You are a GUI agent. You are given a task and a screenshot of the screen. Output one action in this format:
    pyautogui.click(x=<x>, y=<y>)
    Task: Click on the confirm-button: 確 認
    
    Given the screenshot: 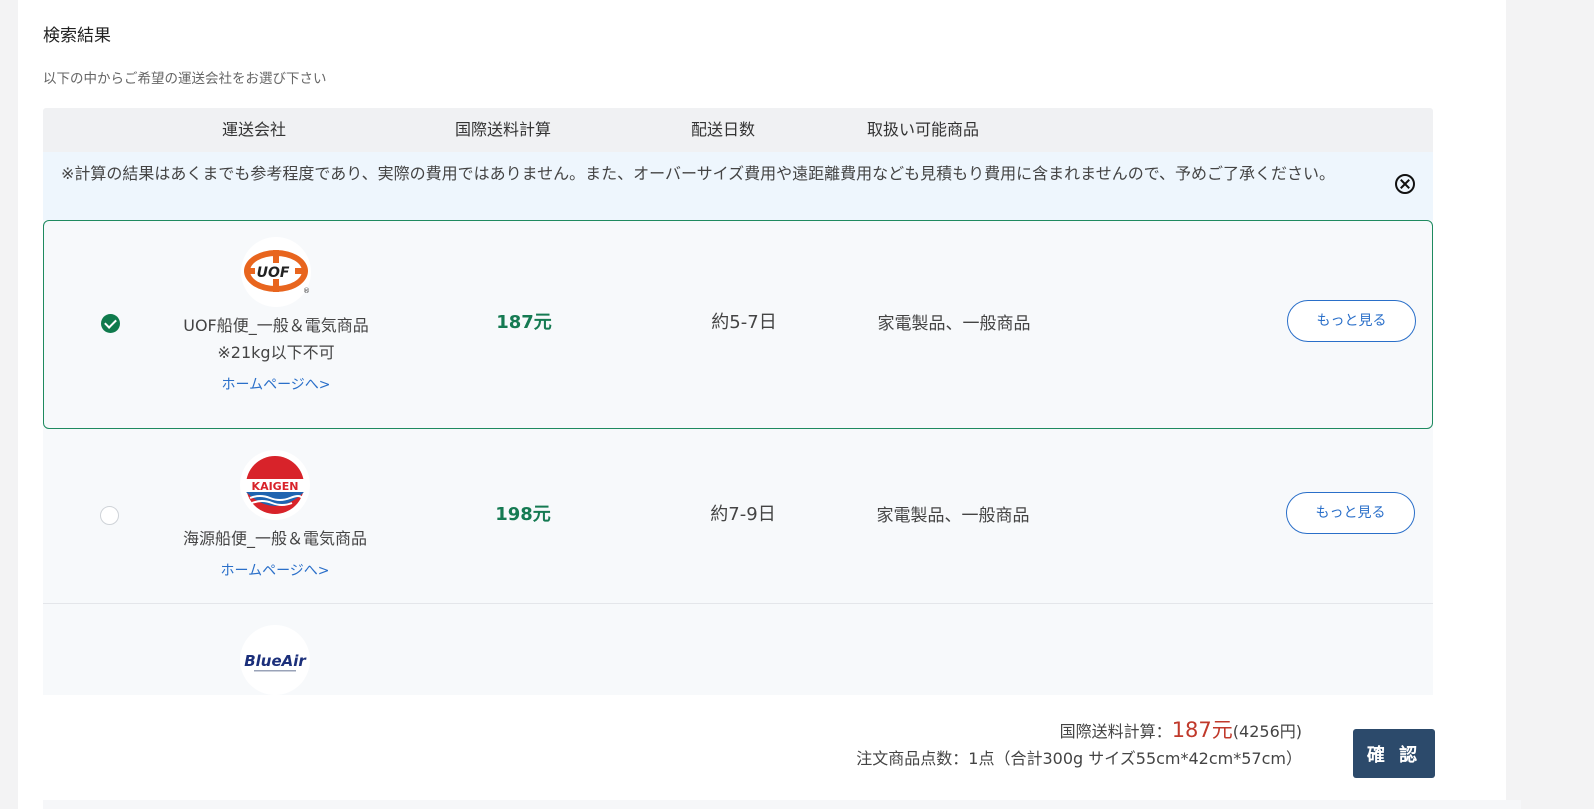 What is the action you would take?
    pyautogui.click(x=1394, y=753)
    